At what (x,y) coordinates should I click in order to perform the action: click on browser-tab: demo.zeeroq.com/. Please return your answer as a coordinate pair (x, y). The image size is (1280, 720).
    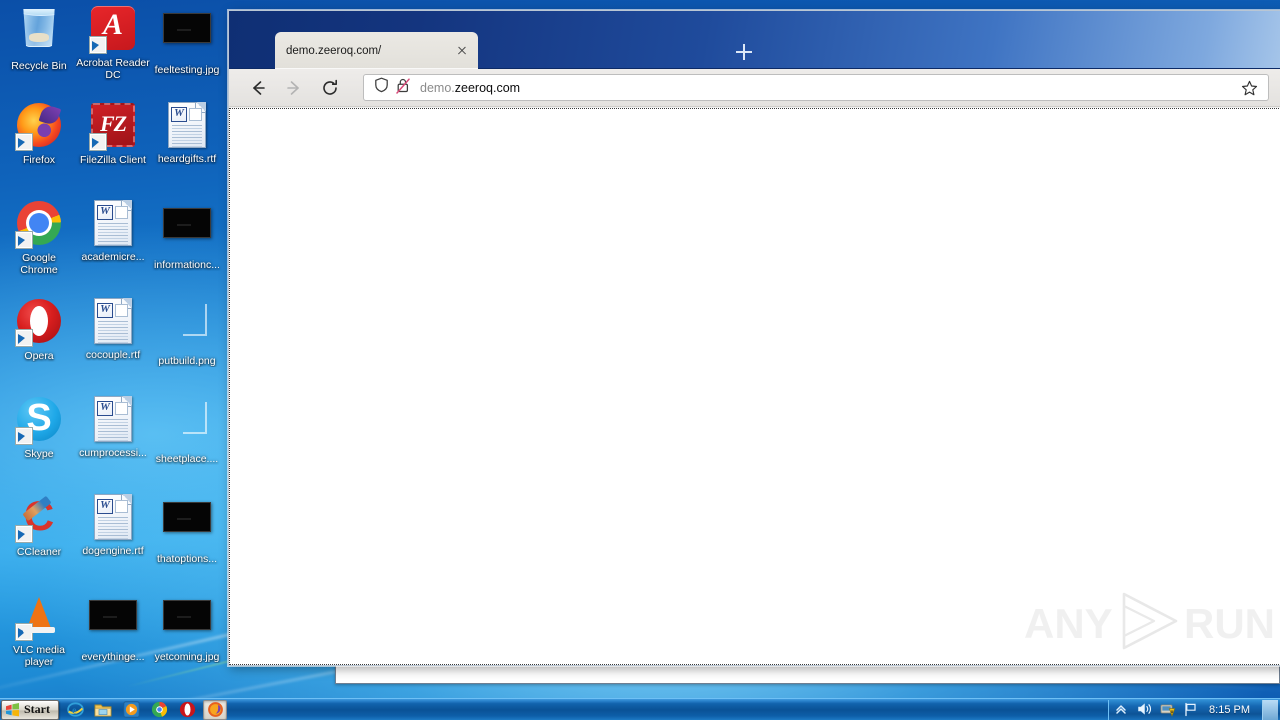
    Looking at the image, I should click on (376, 50).